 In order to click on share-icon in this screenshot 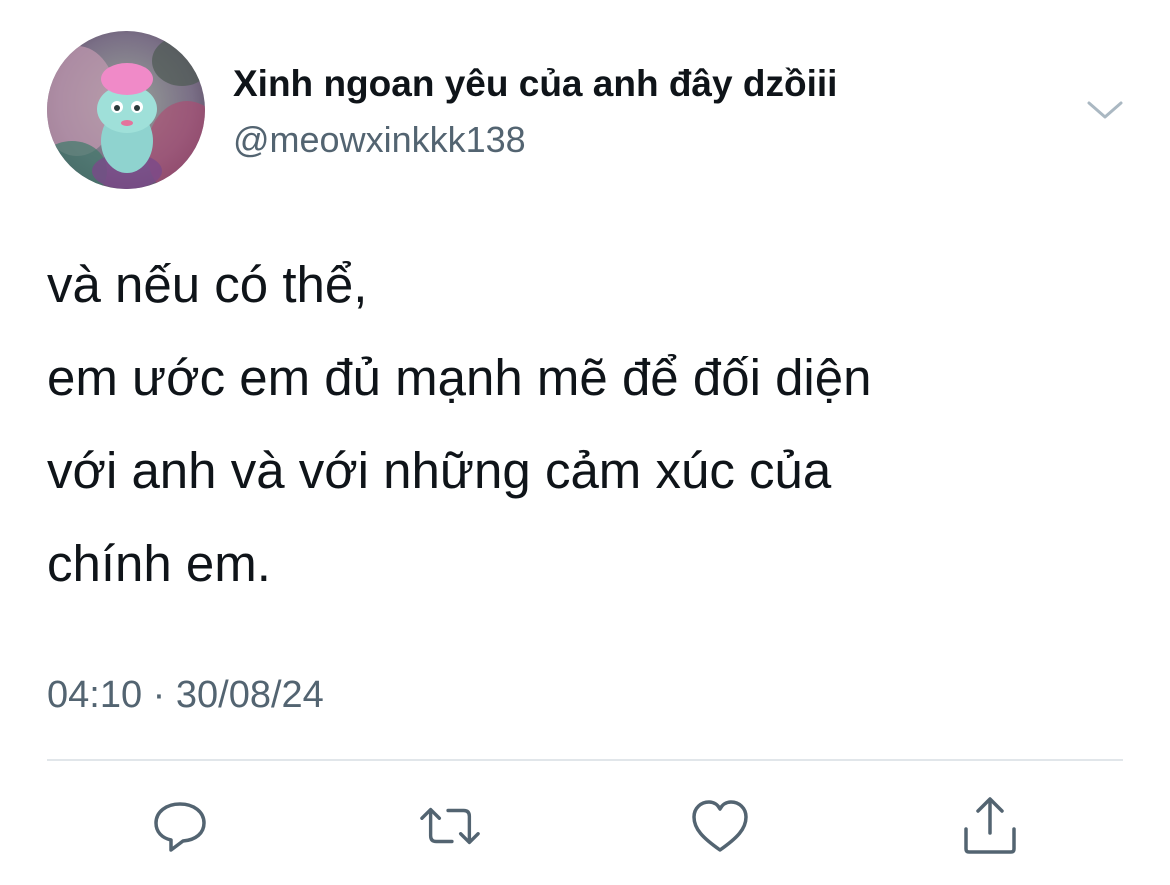, I will do `click(990, 825)`.